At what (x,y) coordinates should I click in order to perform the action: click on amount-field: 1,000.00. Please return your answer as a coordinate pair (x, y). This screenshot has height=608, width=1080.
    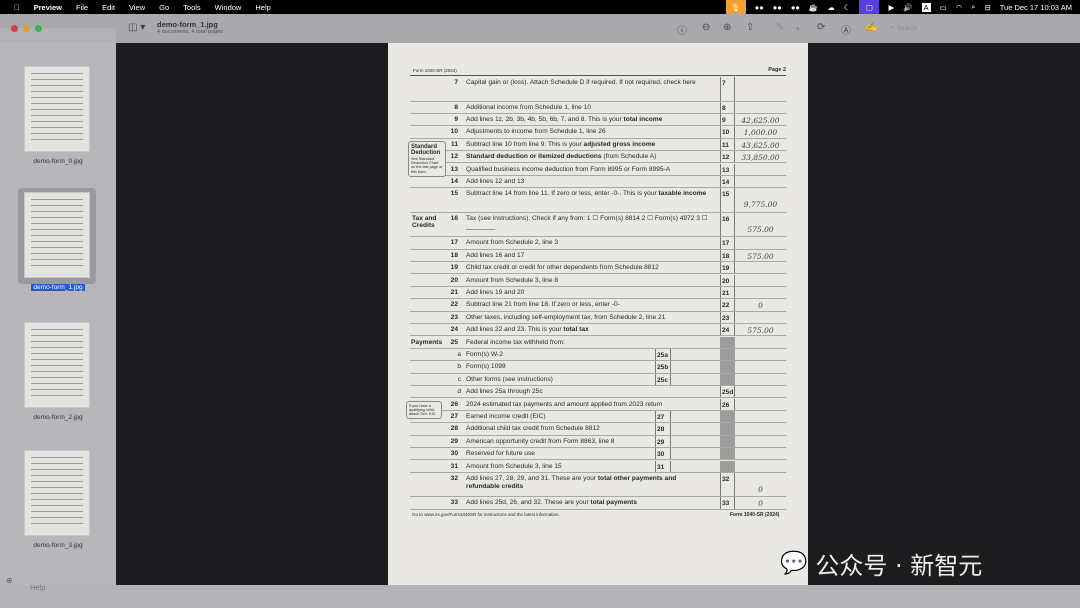
    Looking at the image, I should click on (760, 131).